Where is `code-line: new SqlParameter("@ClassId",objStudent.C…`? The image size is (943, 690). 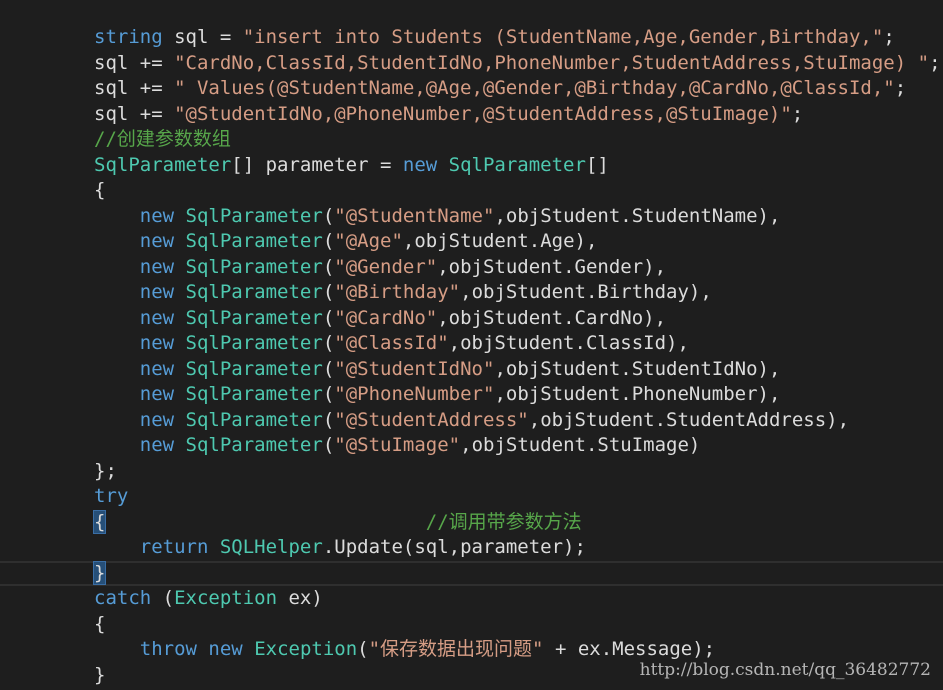 code-line: new SqlParameter("@ClassId",objStudent.C… is located at coordinates (471, 344).